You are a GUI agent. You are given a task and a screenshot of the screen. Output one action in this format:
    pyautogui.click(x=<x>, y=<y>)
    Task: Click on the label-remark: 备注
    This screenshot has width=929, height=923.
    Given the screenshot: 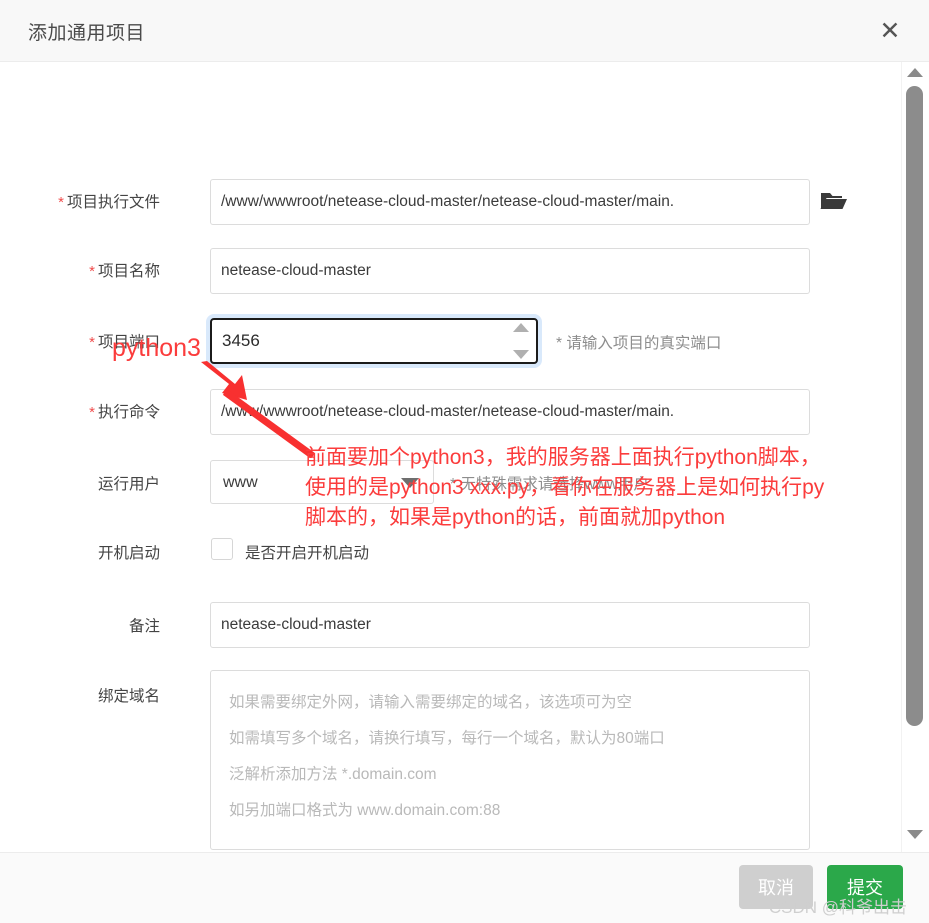 What is the action you would take?
    pyautogui.click(x=80, y=625)
    